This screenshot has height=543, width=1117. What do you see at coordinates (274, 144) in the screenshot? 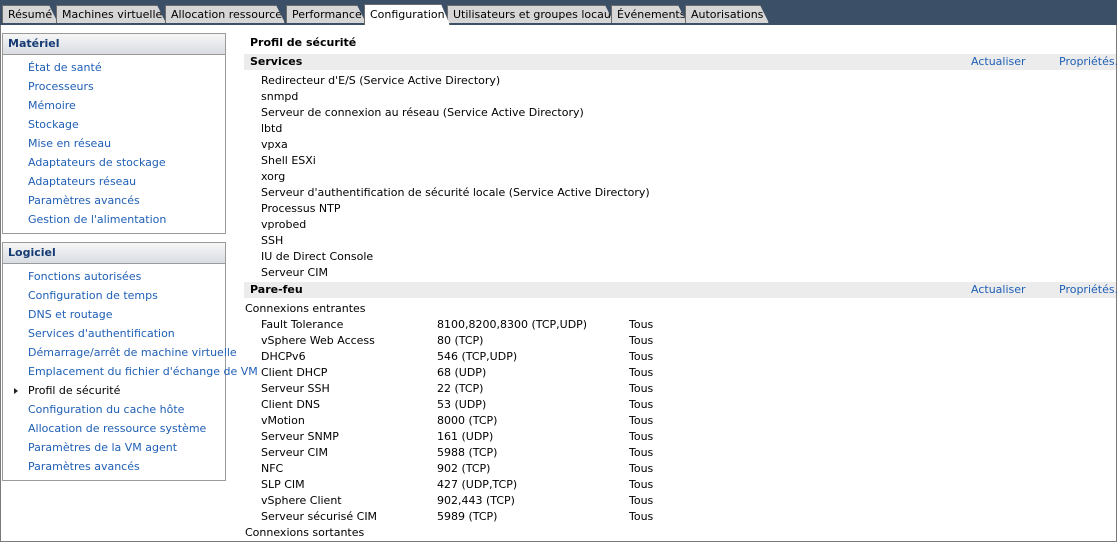
I see `service-item: vpxa` at bounding box center [274, 144].